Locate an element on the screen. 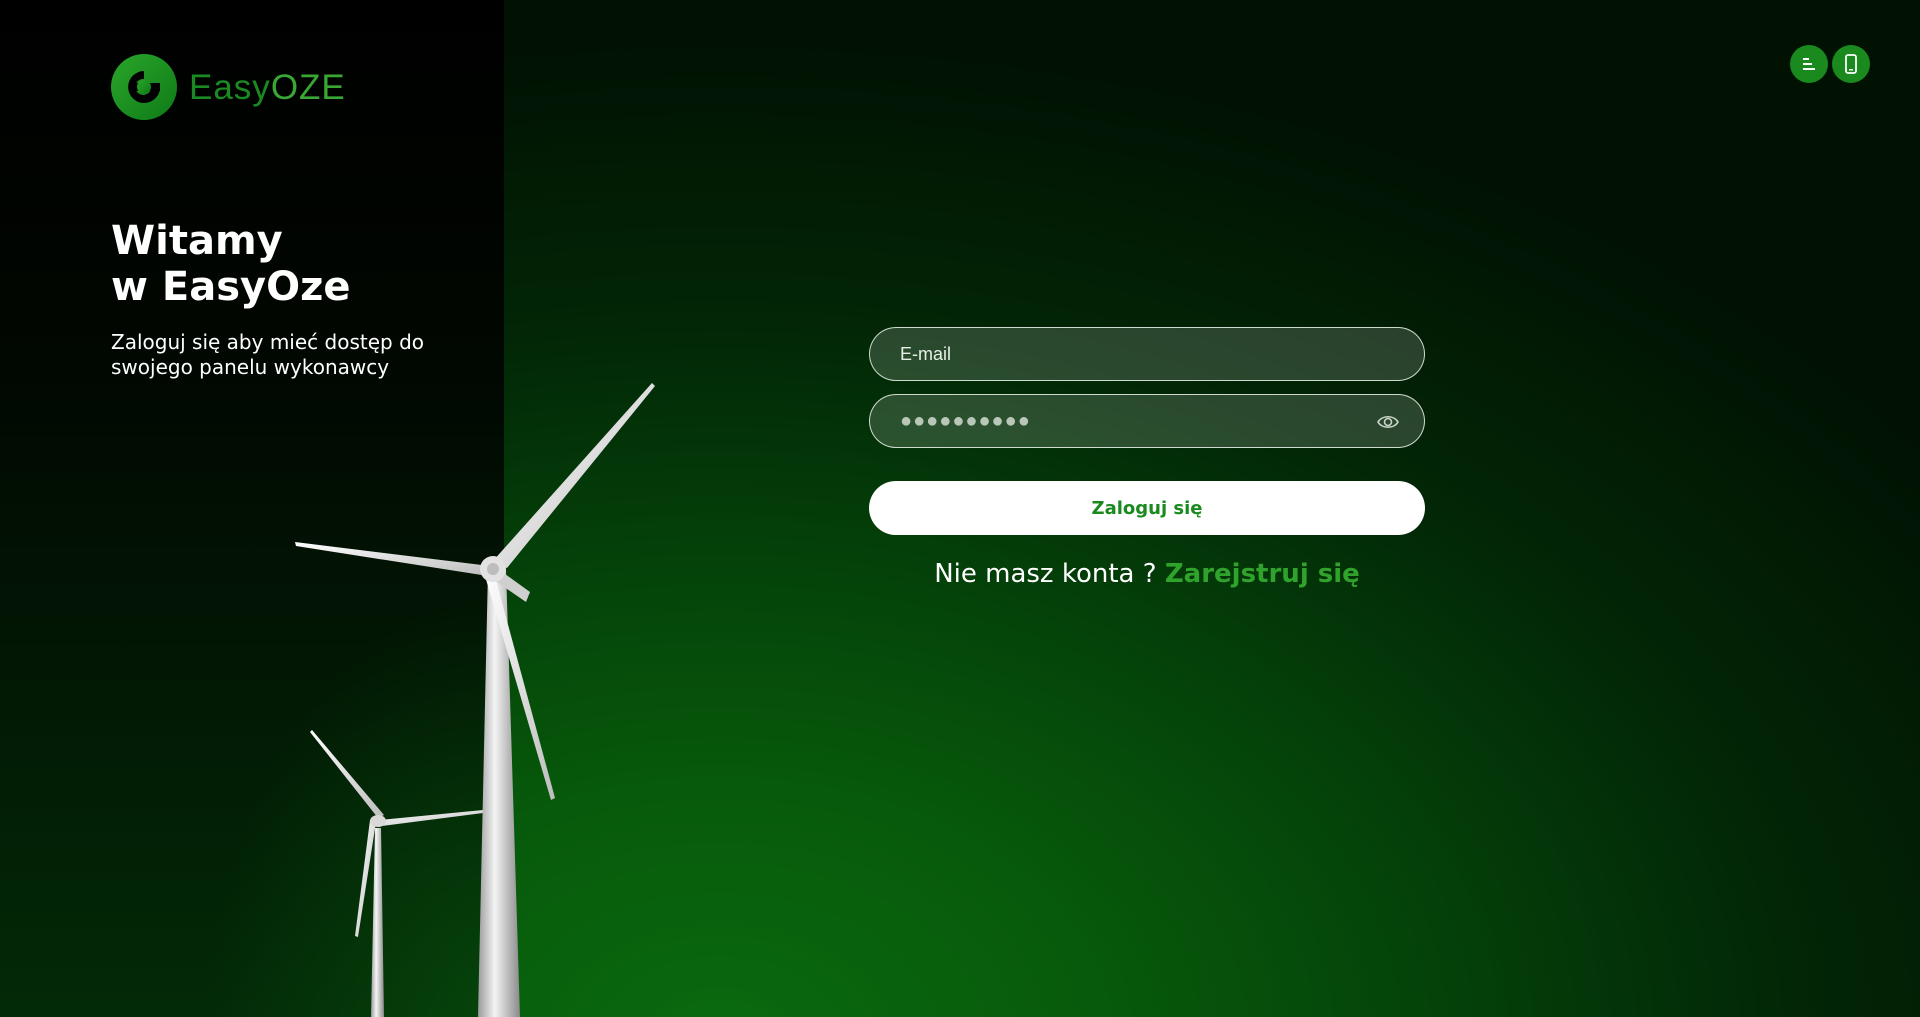 The image size is (1920, 1017). wind-turbines-illustration is located at coordinates (475, 700).